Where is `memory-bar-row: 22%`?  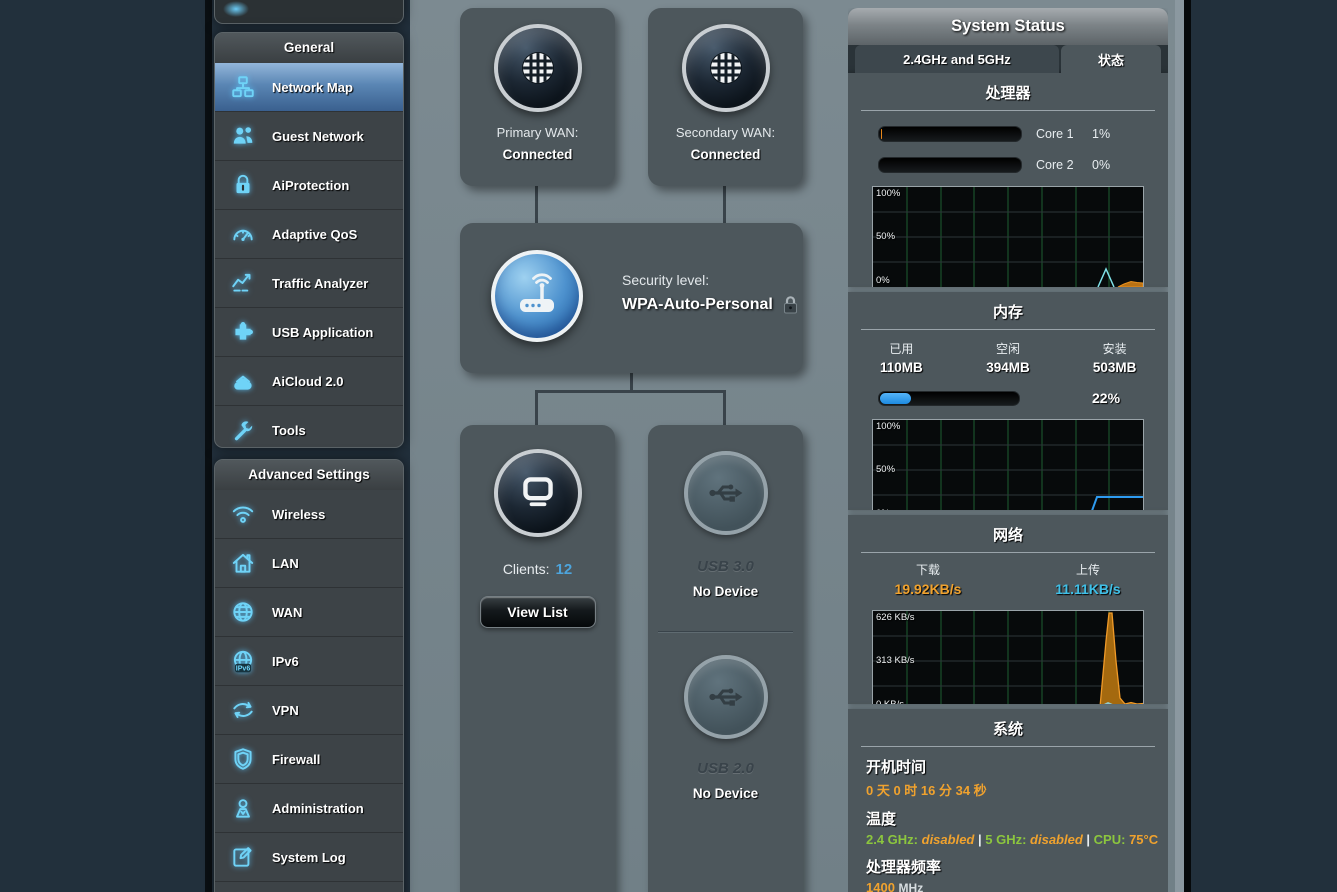
memory-bar-row: 22% is located at coordinates (1023, 398).